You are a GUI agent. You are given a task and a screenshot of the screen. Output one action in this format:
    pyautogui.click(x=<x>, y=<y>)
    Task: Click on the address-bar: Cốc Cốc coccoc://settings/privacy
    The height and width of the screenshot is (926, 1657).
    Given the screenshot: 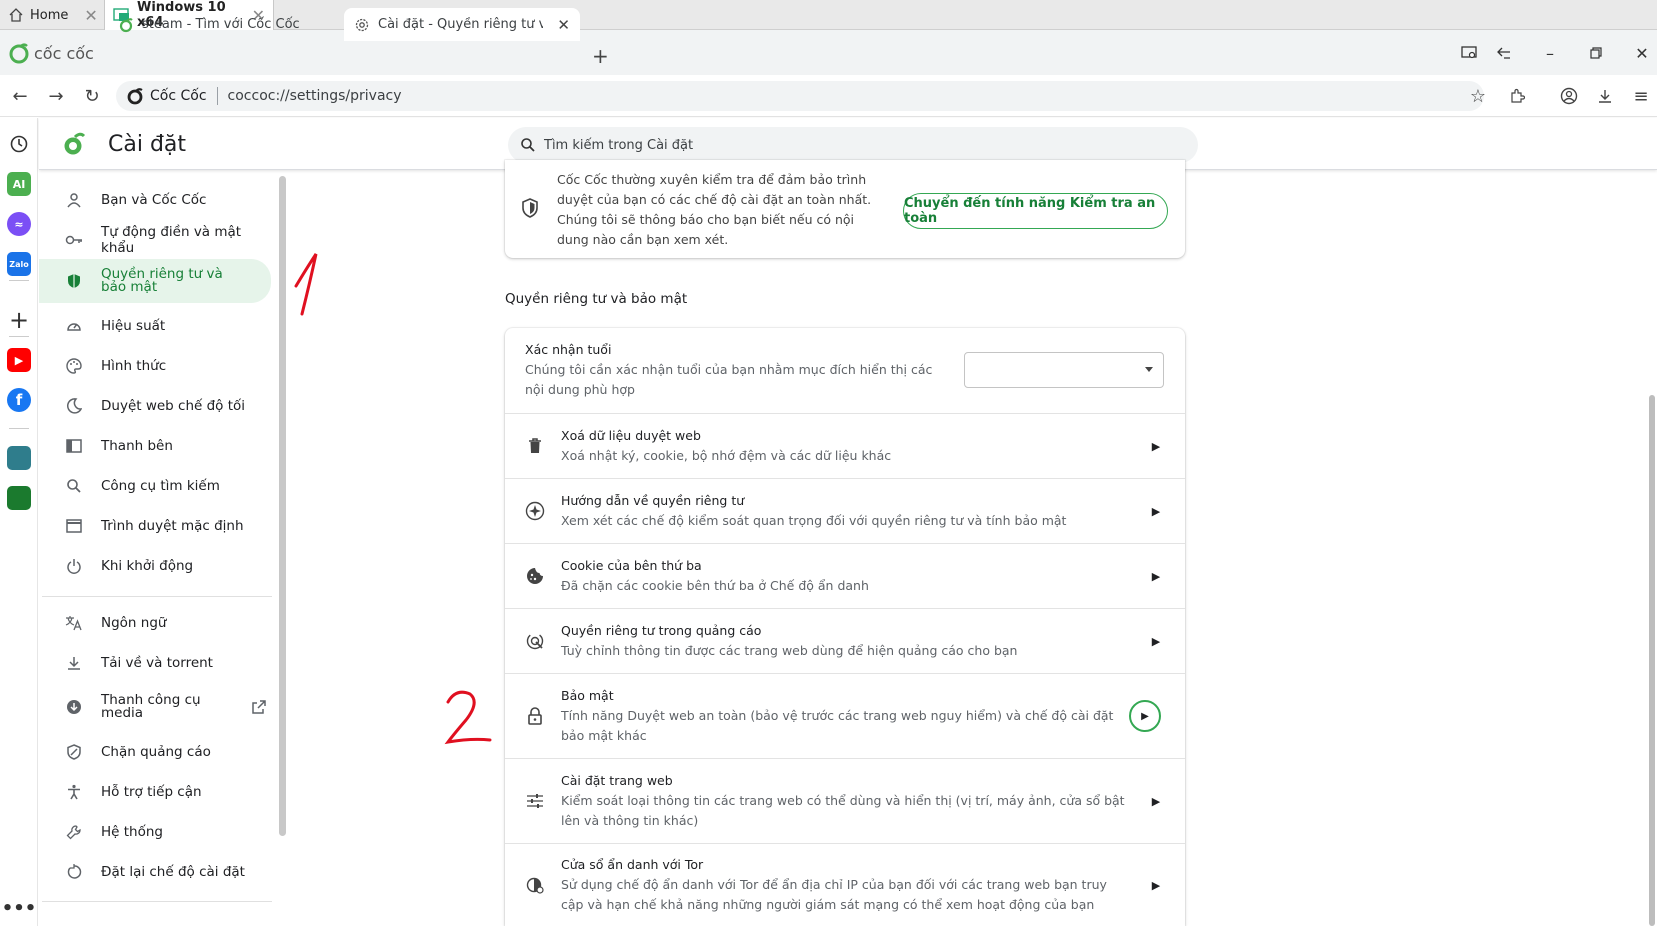 What is the action you would take?
    pyautogui.click(x=800, y=96)
    